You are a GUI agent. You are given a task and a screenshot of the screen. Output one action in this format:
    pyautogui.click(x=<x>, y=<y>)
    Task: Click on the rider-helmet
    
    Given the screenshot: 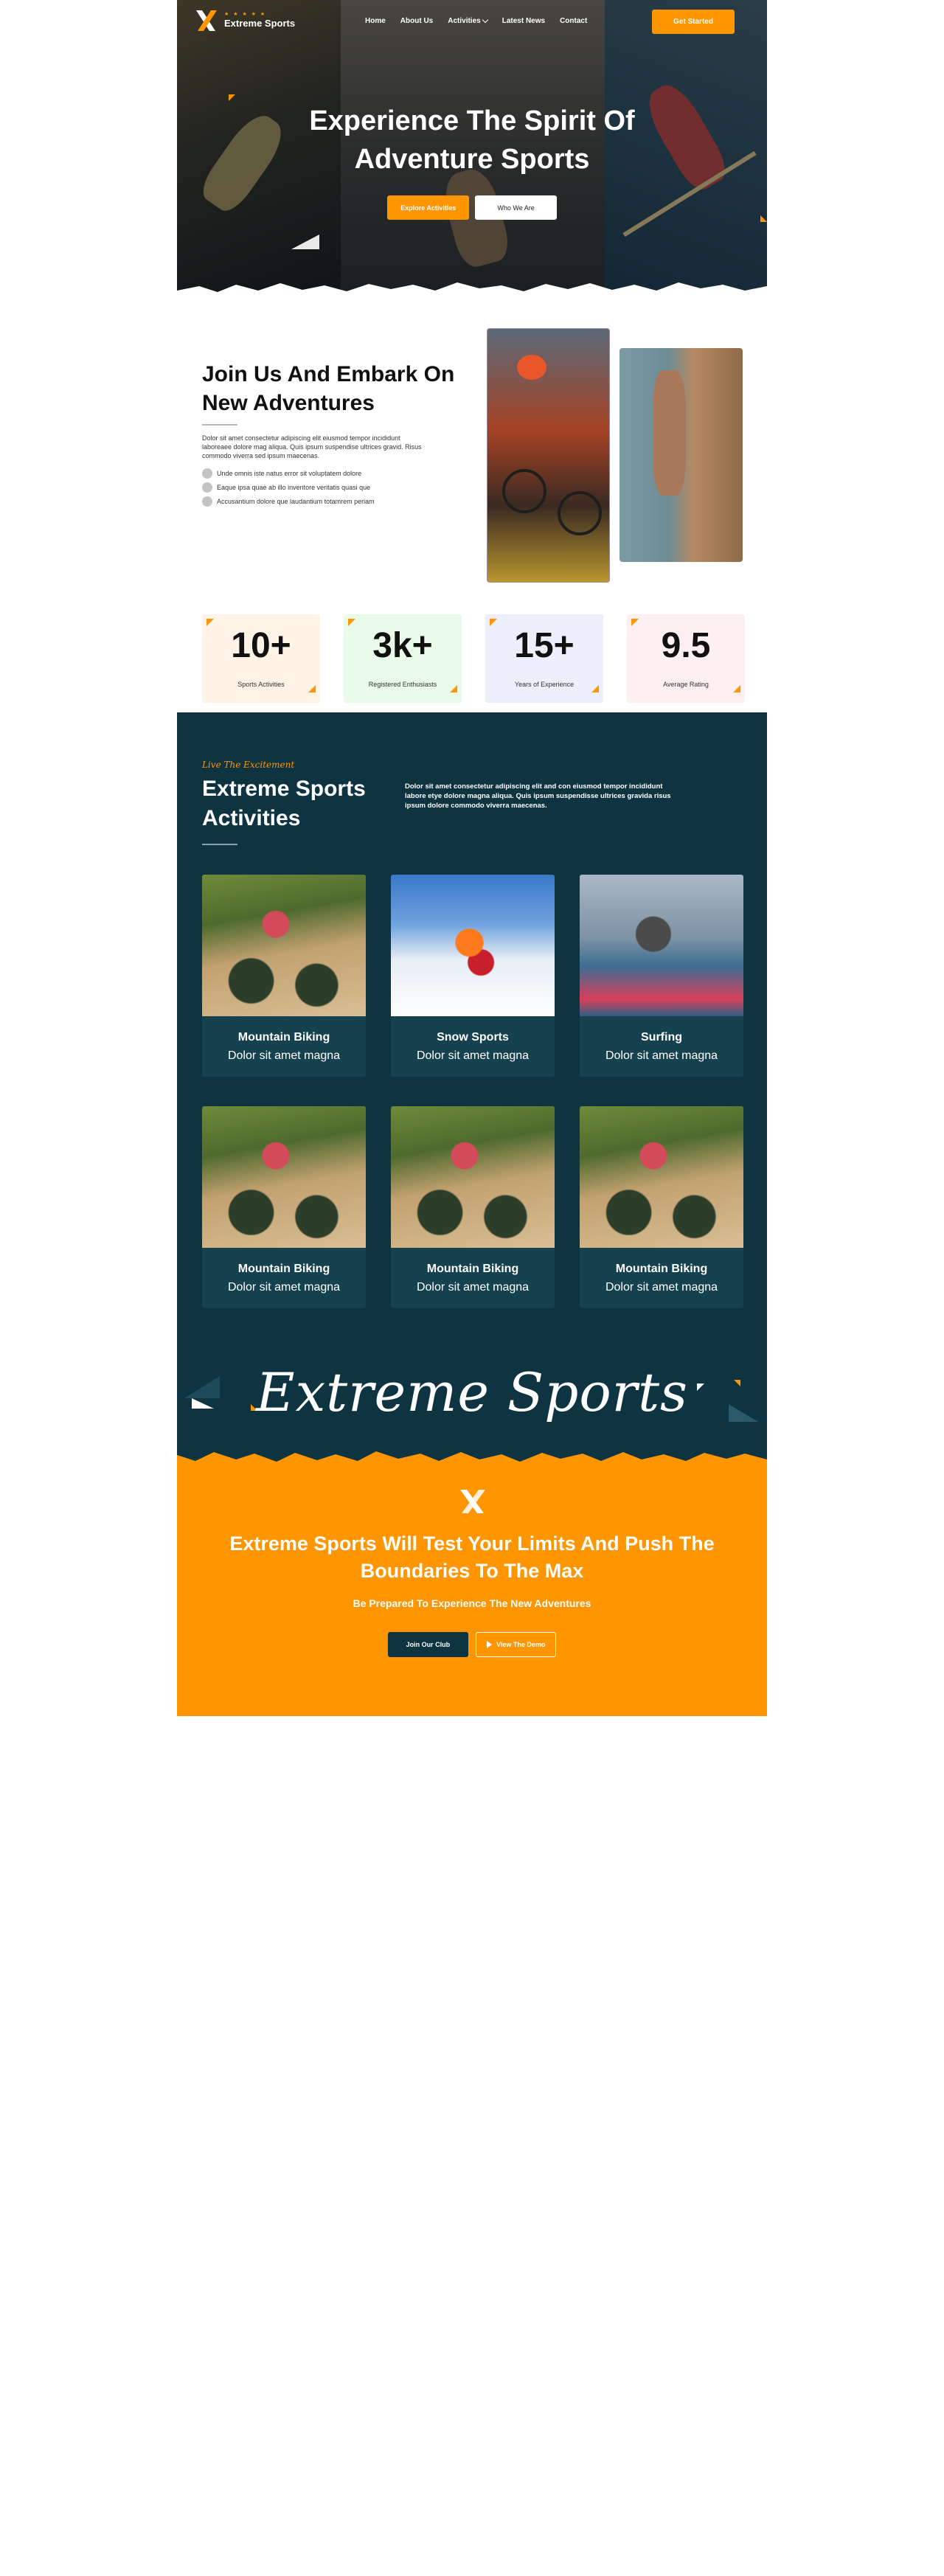 What is the action you would take?
    pyautogui.click(x=531, y=367)
    